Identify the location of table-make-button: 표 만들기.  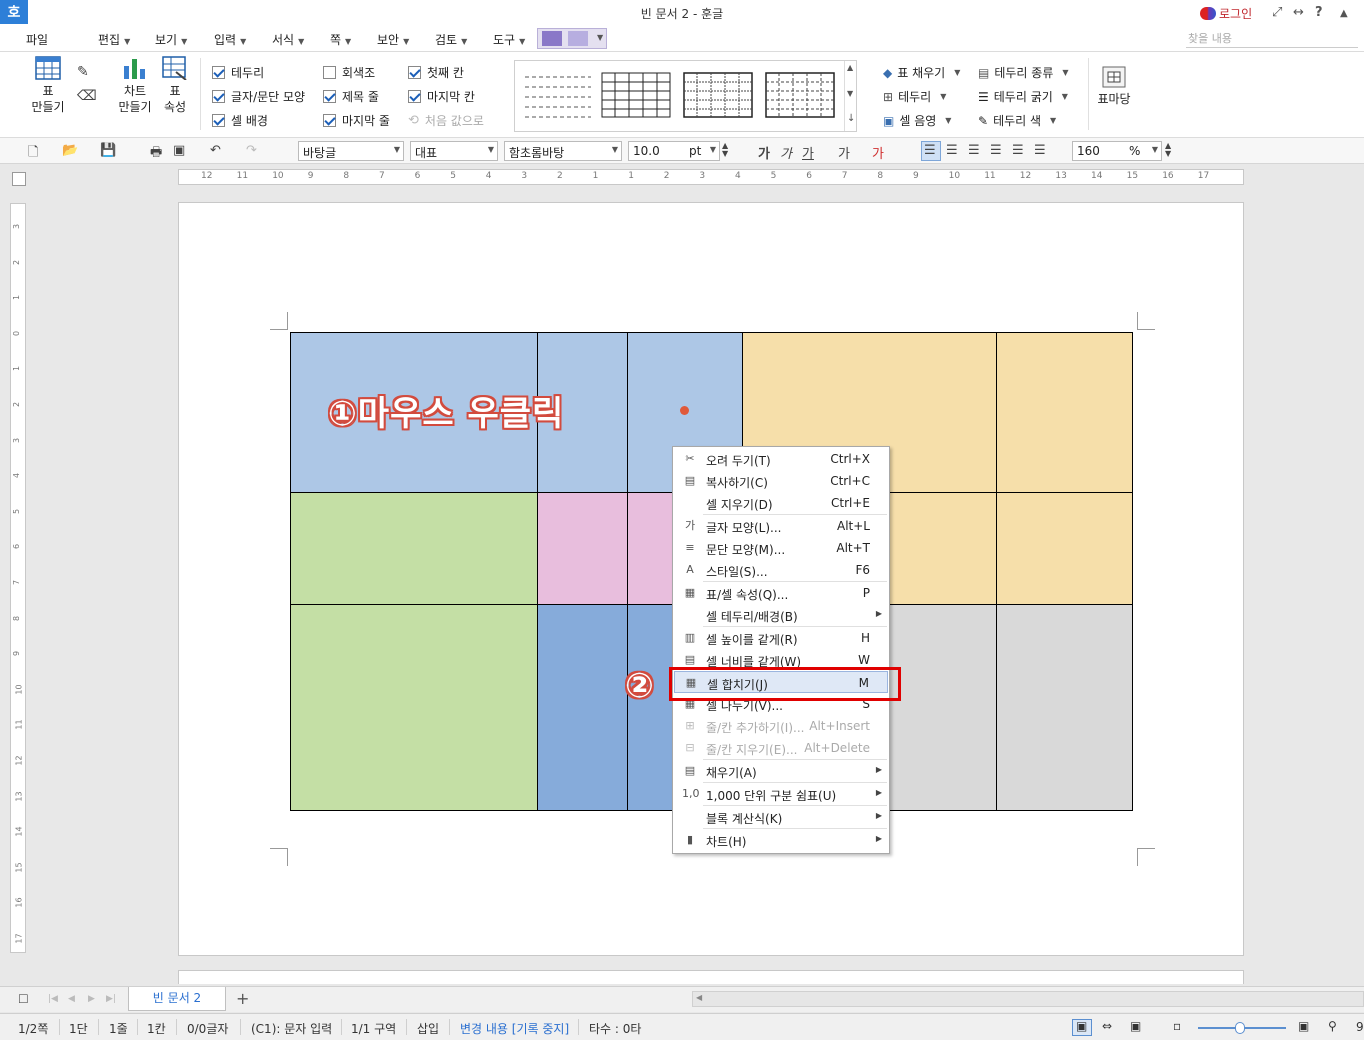
(48, 85).